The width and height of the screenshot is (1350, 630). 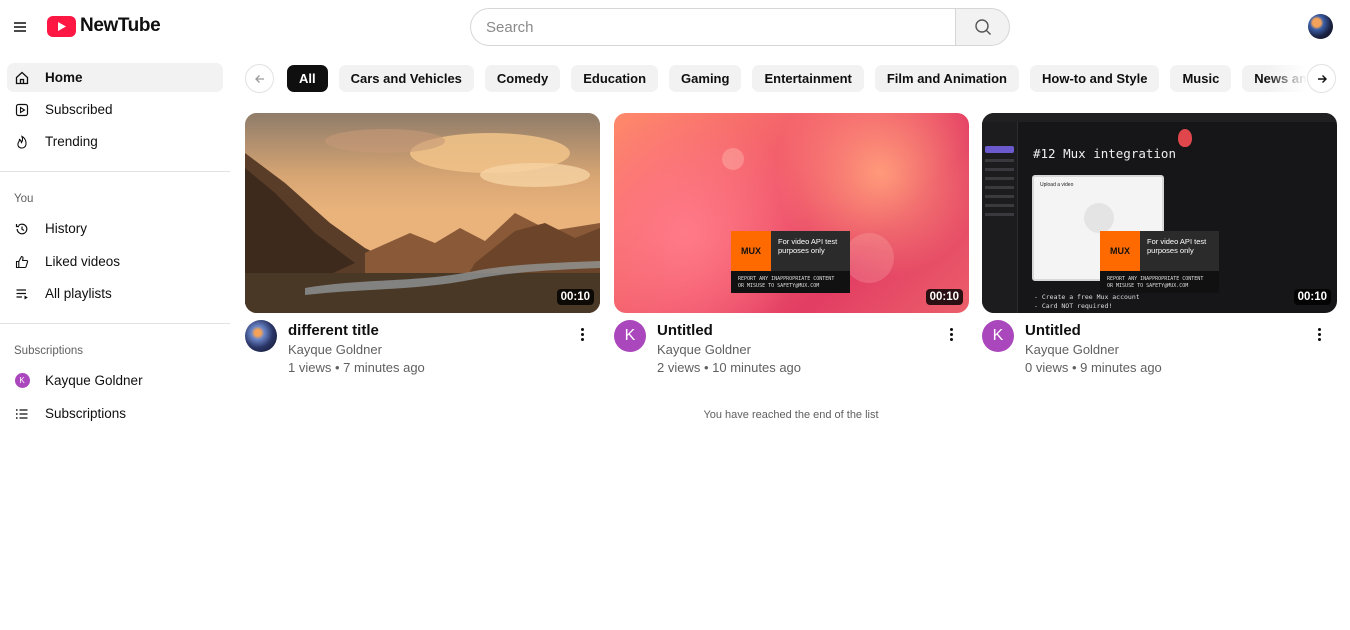 What do you see at coordinates (120, 25) in the screenshot?
I see `app-name: NewTube` at bounding box center [120, 25].